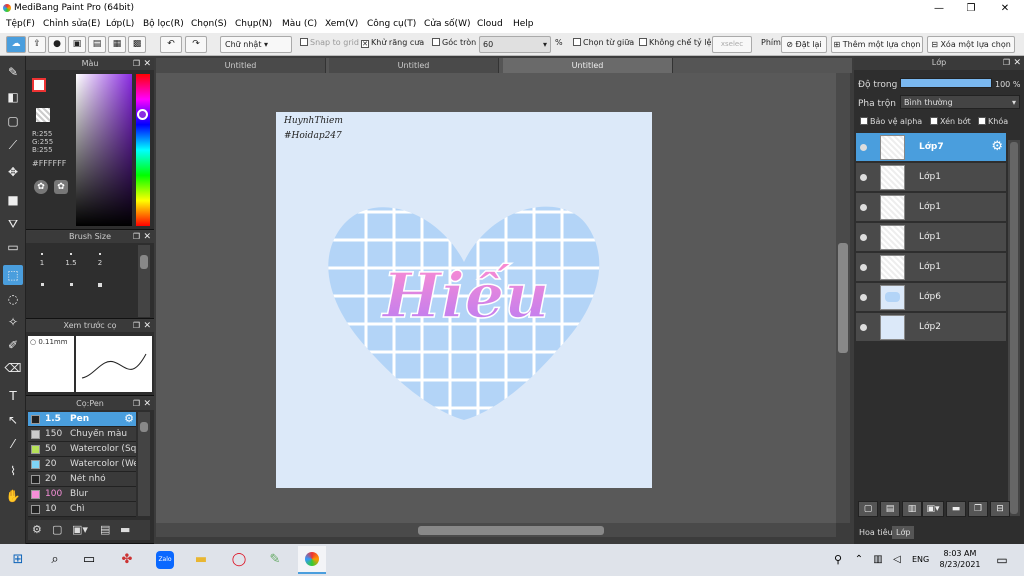 This screenshot has width=1024, height=576. I want to click on saturation-value-picker, so click(104, 150).